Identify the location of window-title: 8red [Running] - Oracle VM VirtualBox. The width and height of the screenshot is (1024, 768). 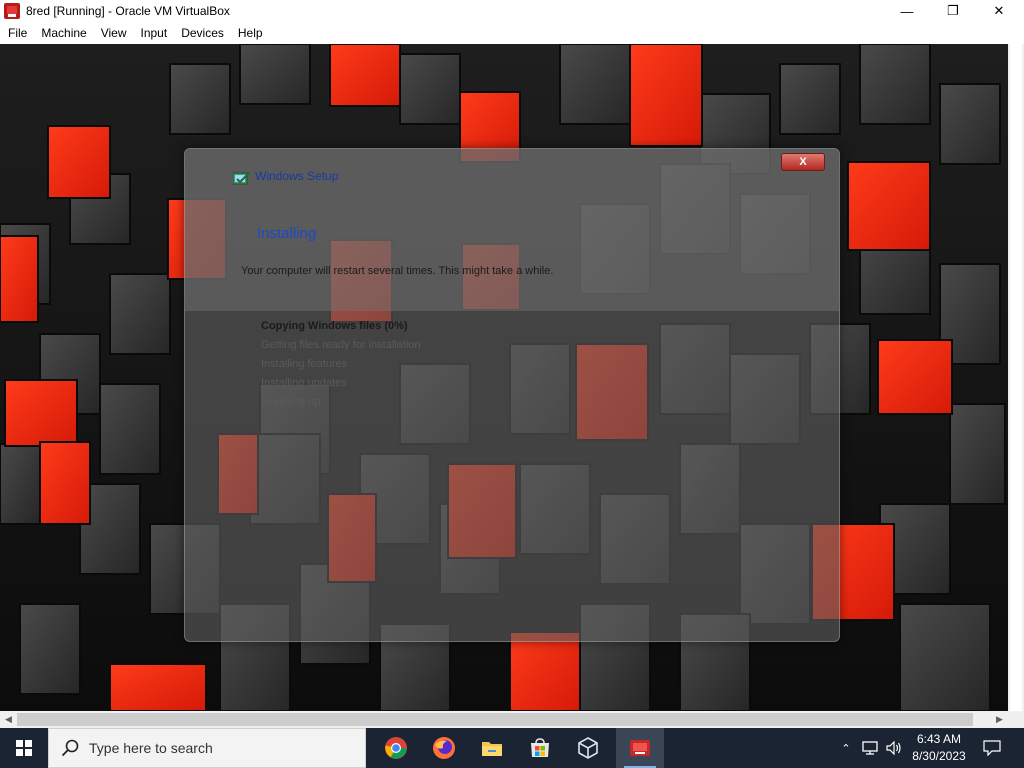
(128, 11).